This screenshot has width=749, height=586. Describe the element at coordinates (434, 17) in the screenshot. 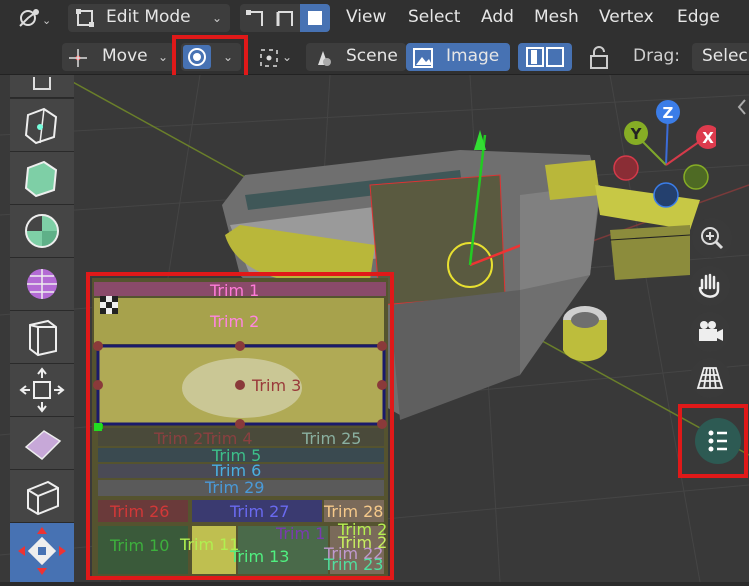

I see `menu-select: Select` at that location.